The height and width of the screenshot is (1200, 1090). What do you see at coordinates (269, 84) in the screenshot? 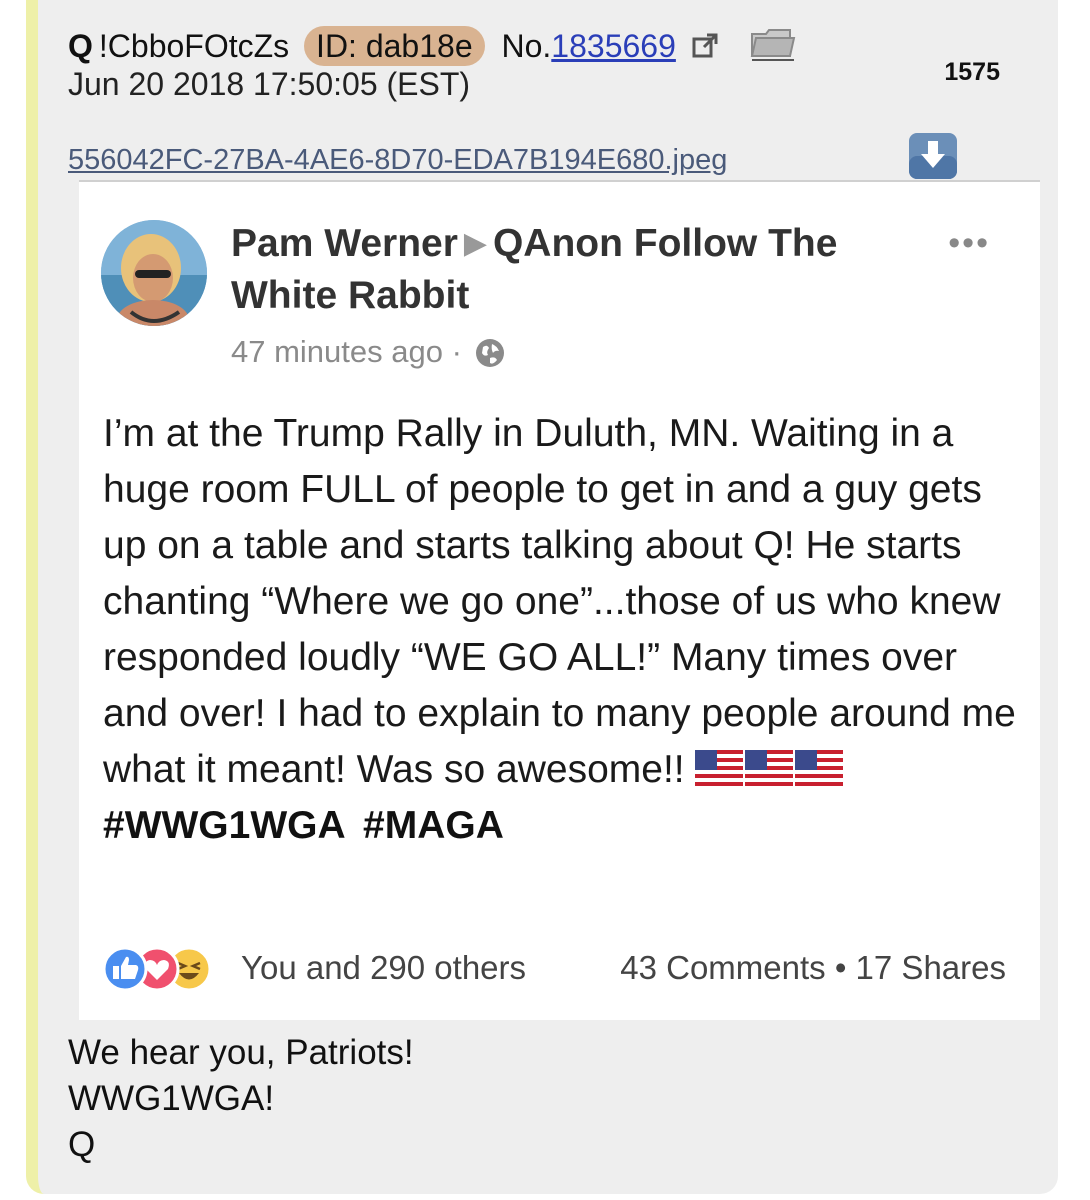
I see `post-date: Jun 20 2018 17:50:05 (EST)` at bounding box center [269, 84].